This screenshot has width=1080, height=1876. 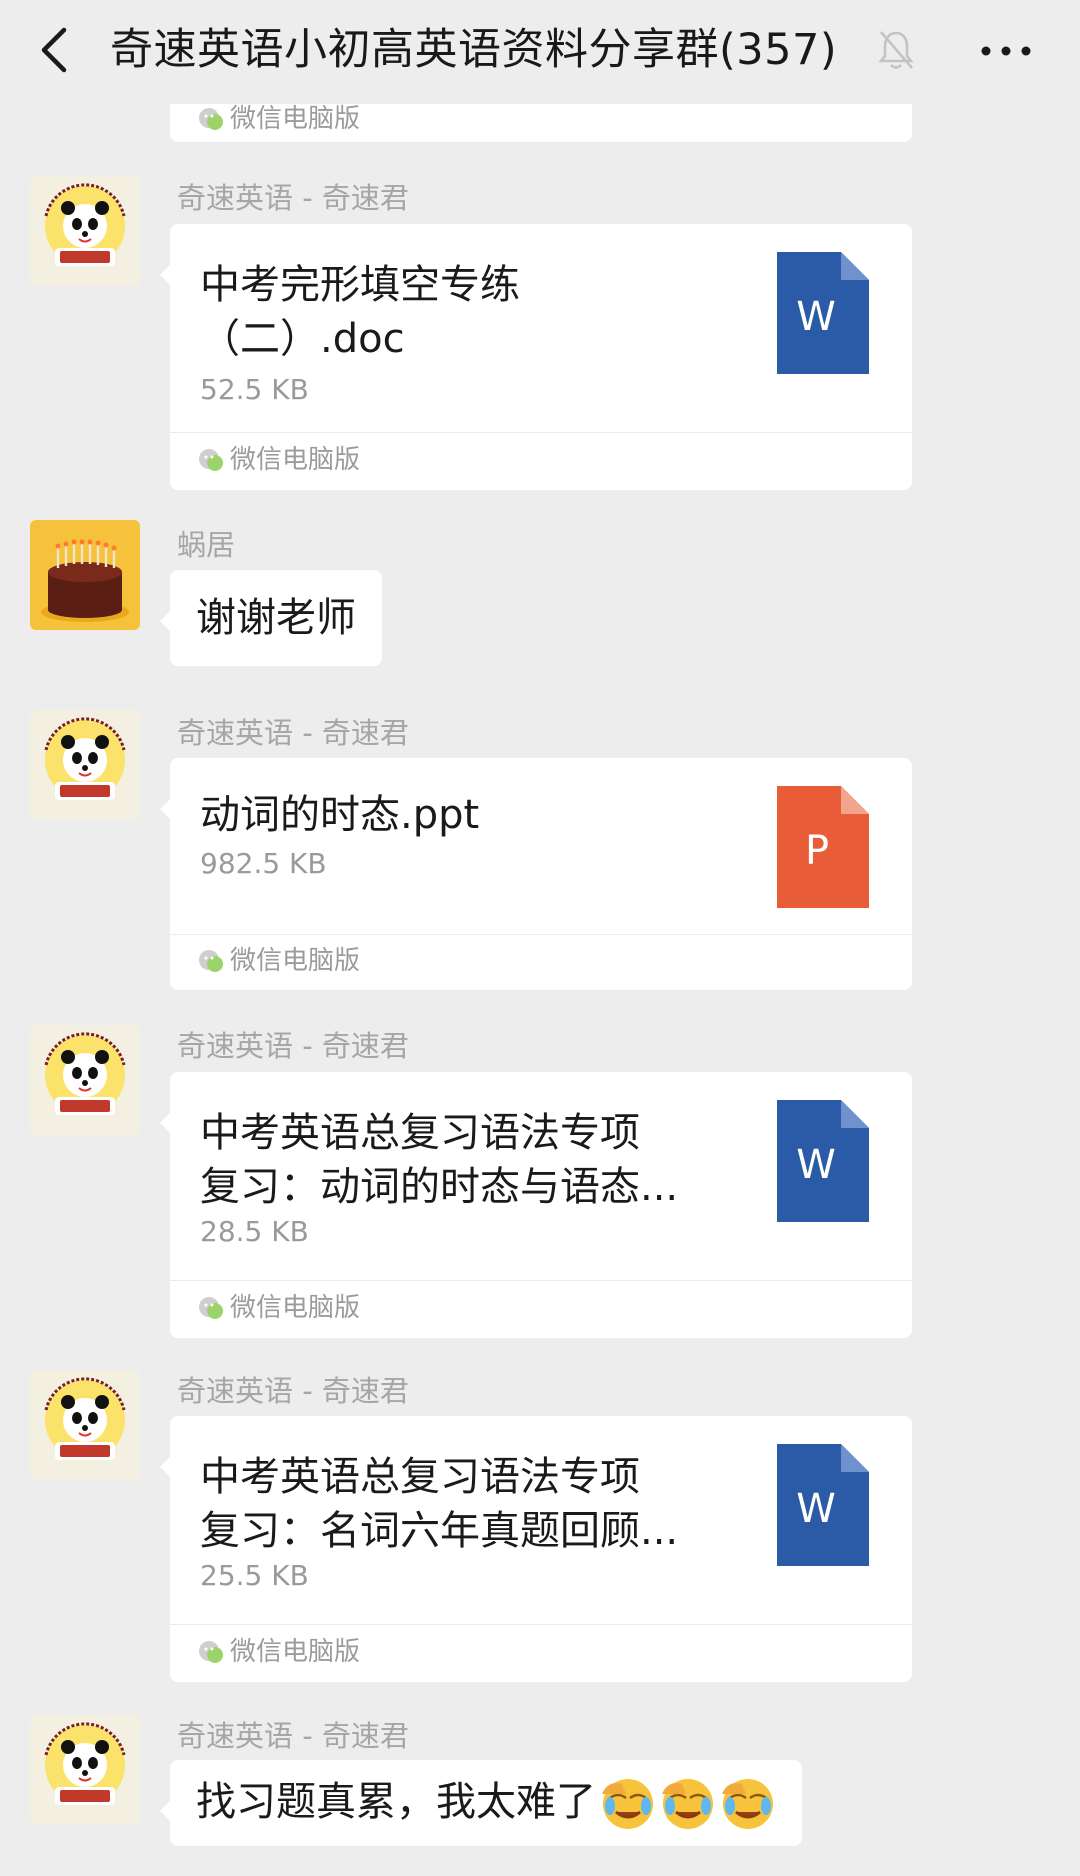 I want to click on file-size: 25.5 KB, so click(x=254, y=1575).